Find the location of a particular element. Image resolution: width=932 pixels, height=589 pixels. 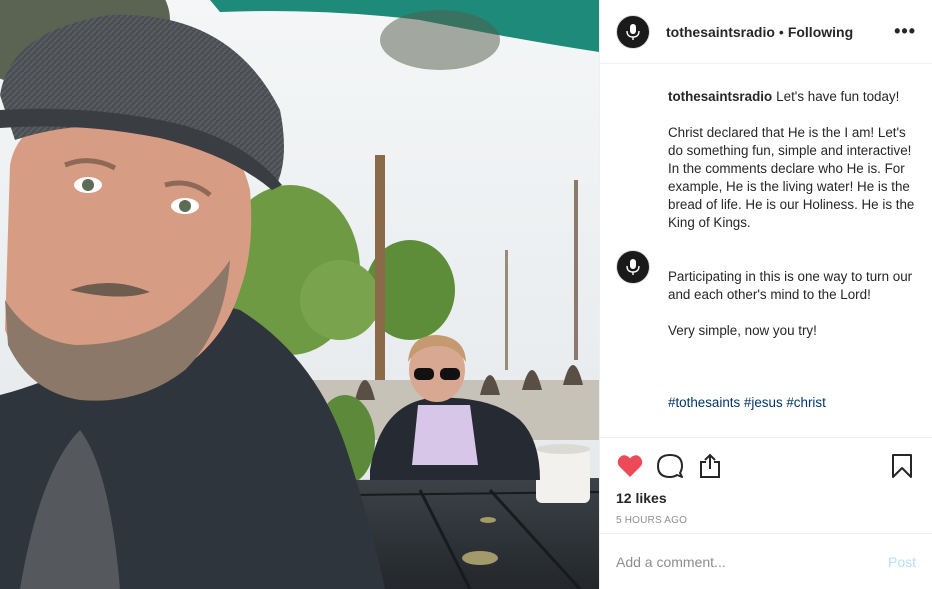

header-names: tothesaintsradio • Following is located at coordinates (779, 32).